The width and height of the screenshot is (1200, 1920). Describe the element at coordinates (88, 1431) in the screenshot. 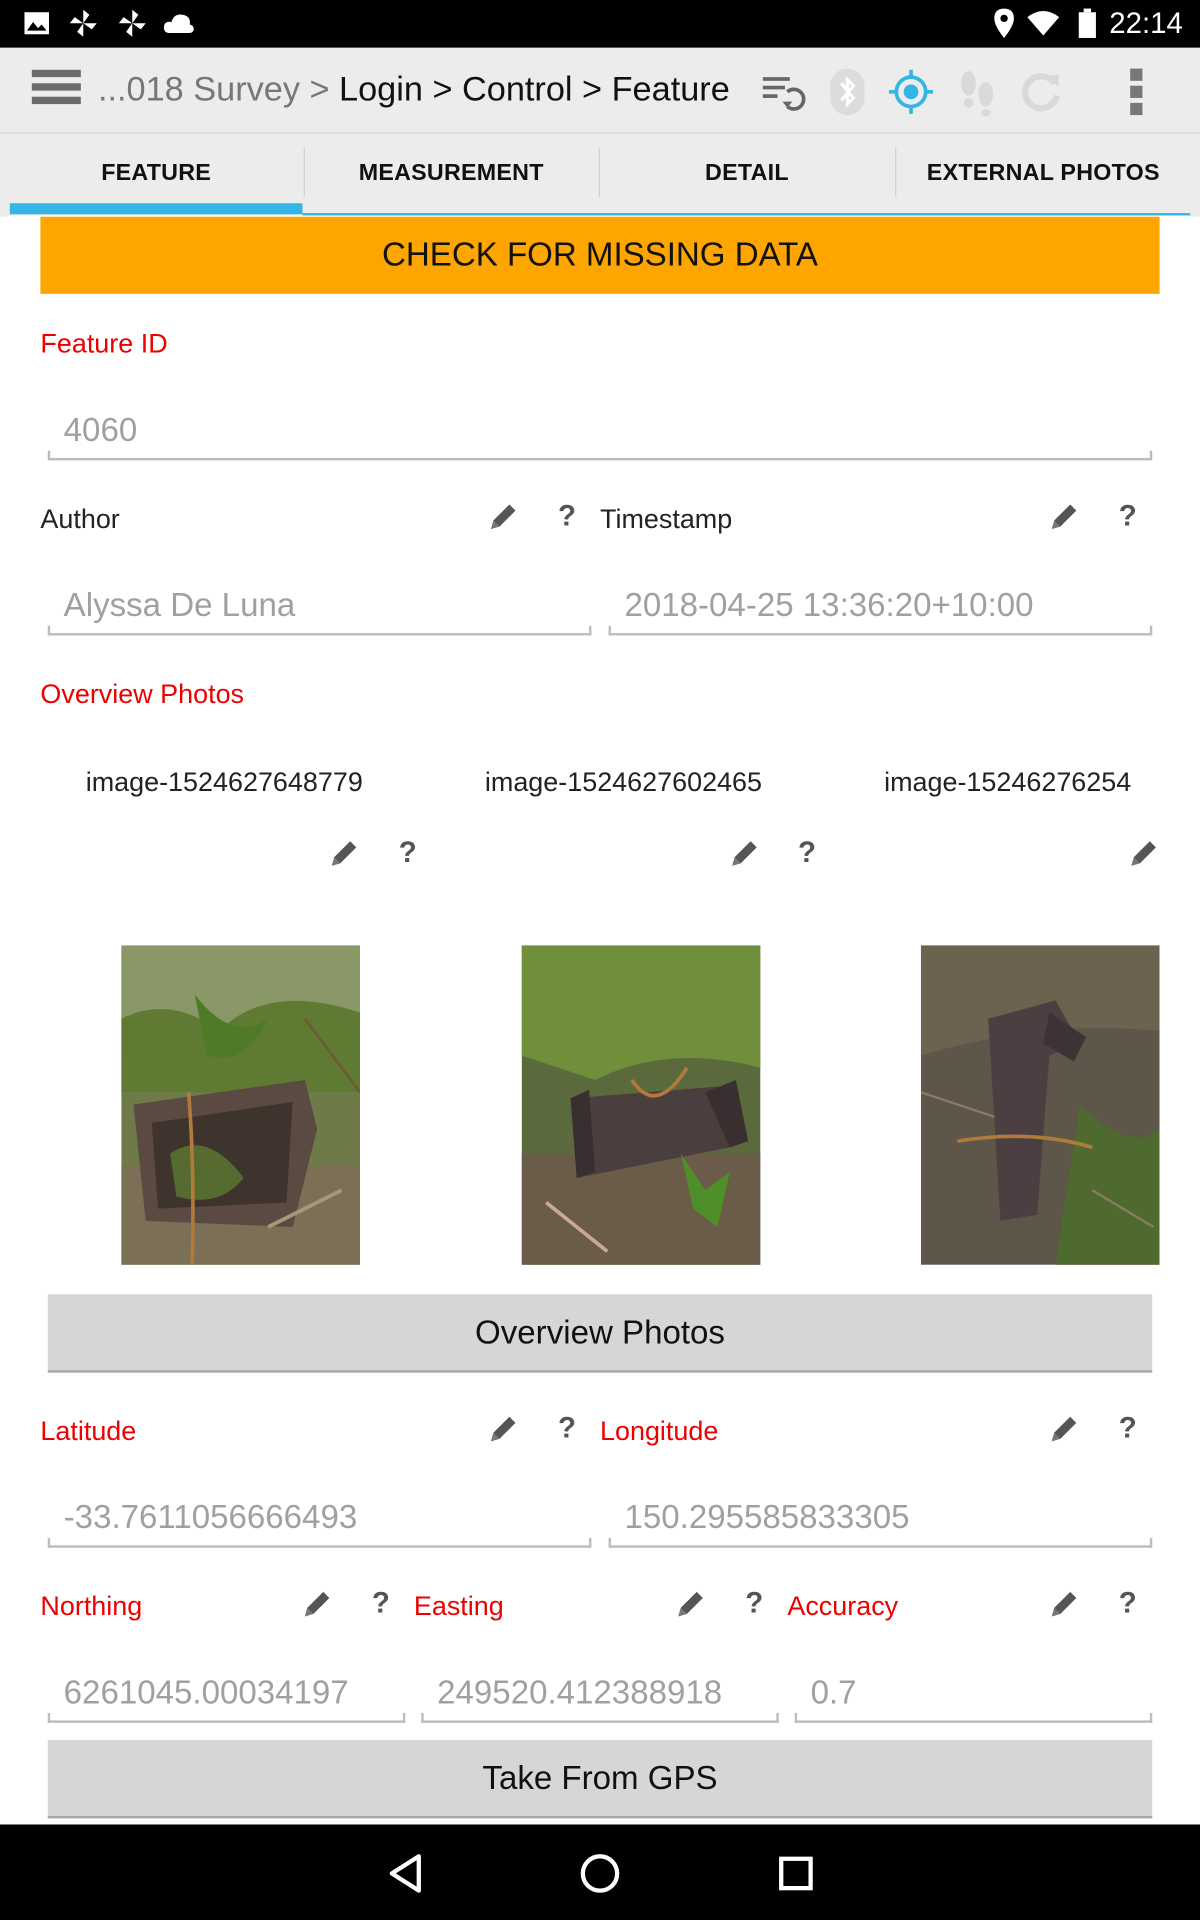

I see `latitude-label: Latitude` at that location.